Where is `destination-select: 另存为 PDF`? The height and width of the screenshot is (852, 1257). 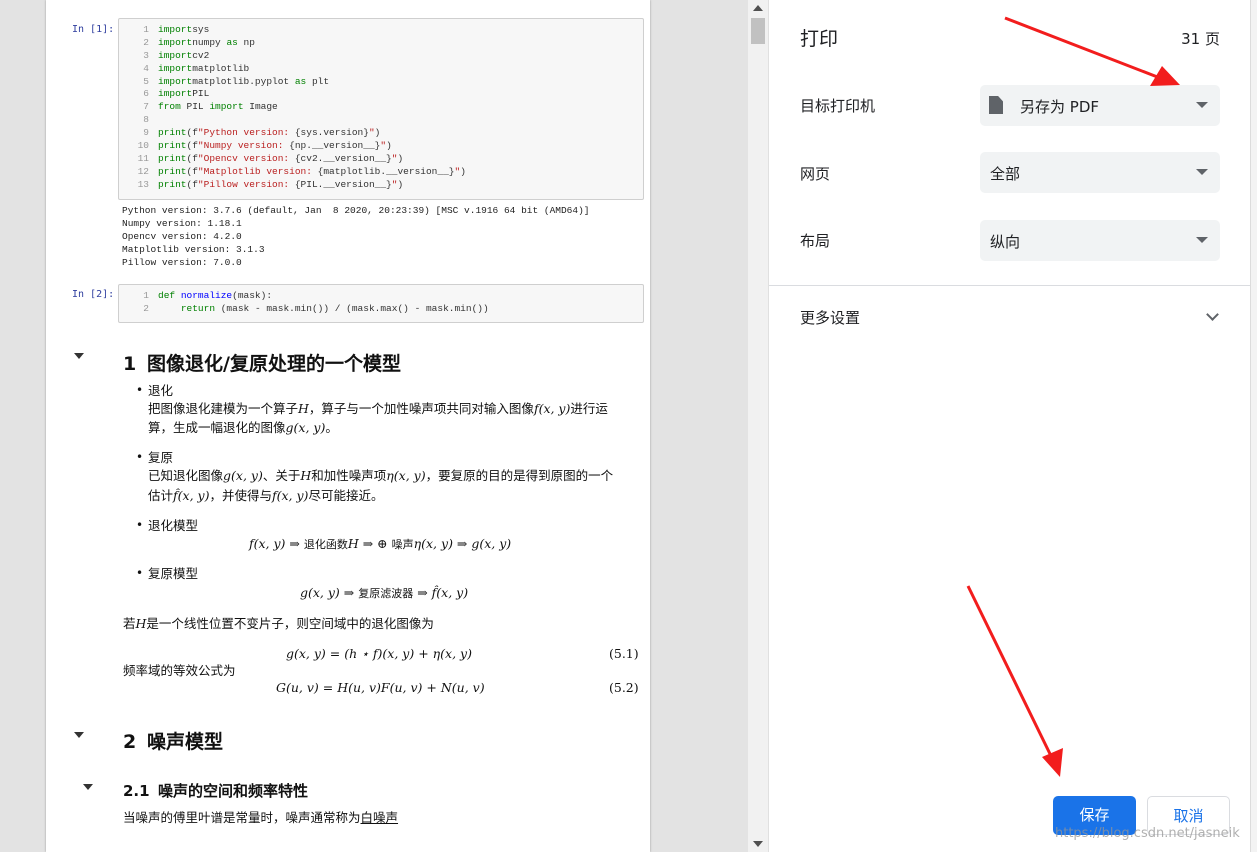
destination-select: 另存为 PDF is located at coordinates (1100, 105).